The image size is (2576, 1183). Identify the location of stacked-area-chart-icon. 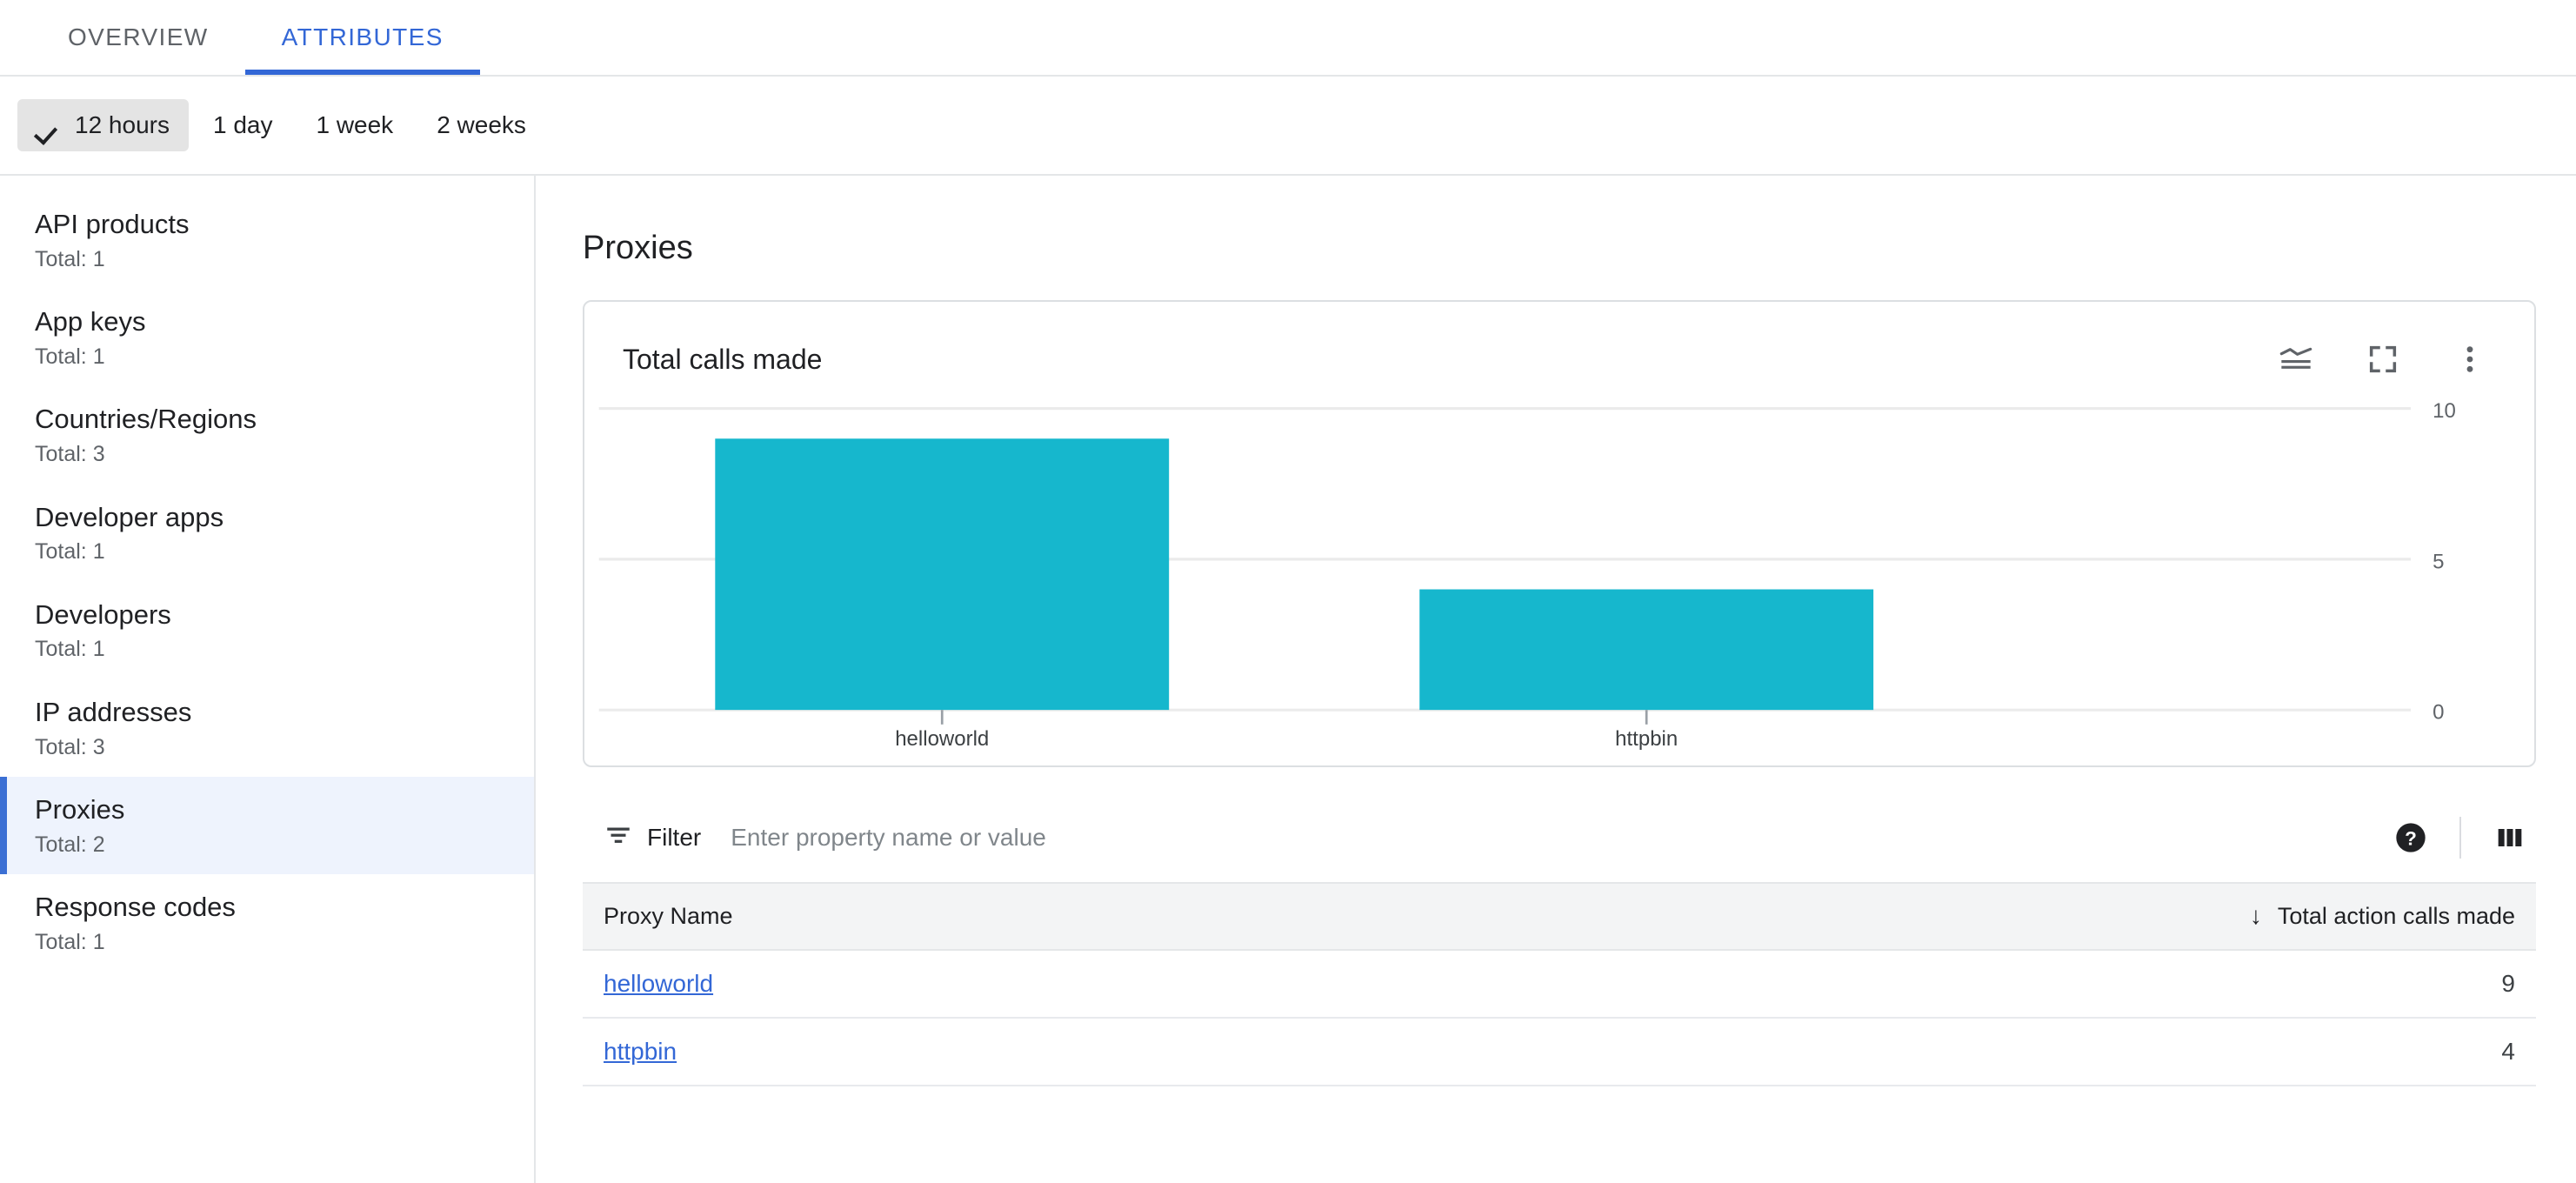
(2296, 359).